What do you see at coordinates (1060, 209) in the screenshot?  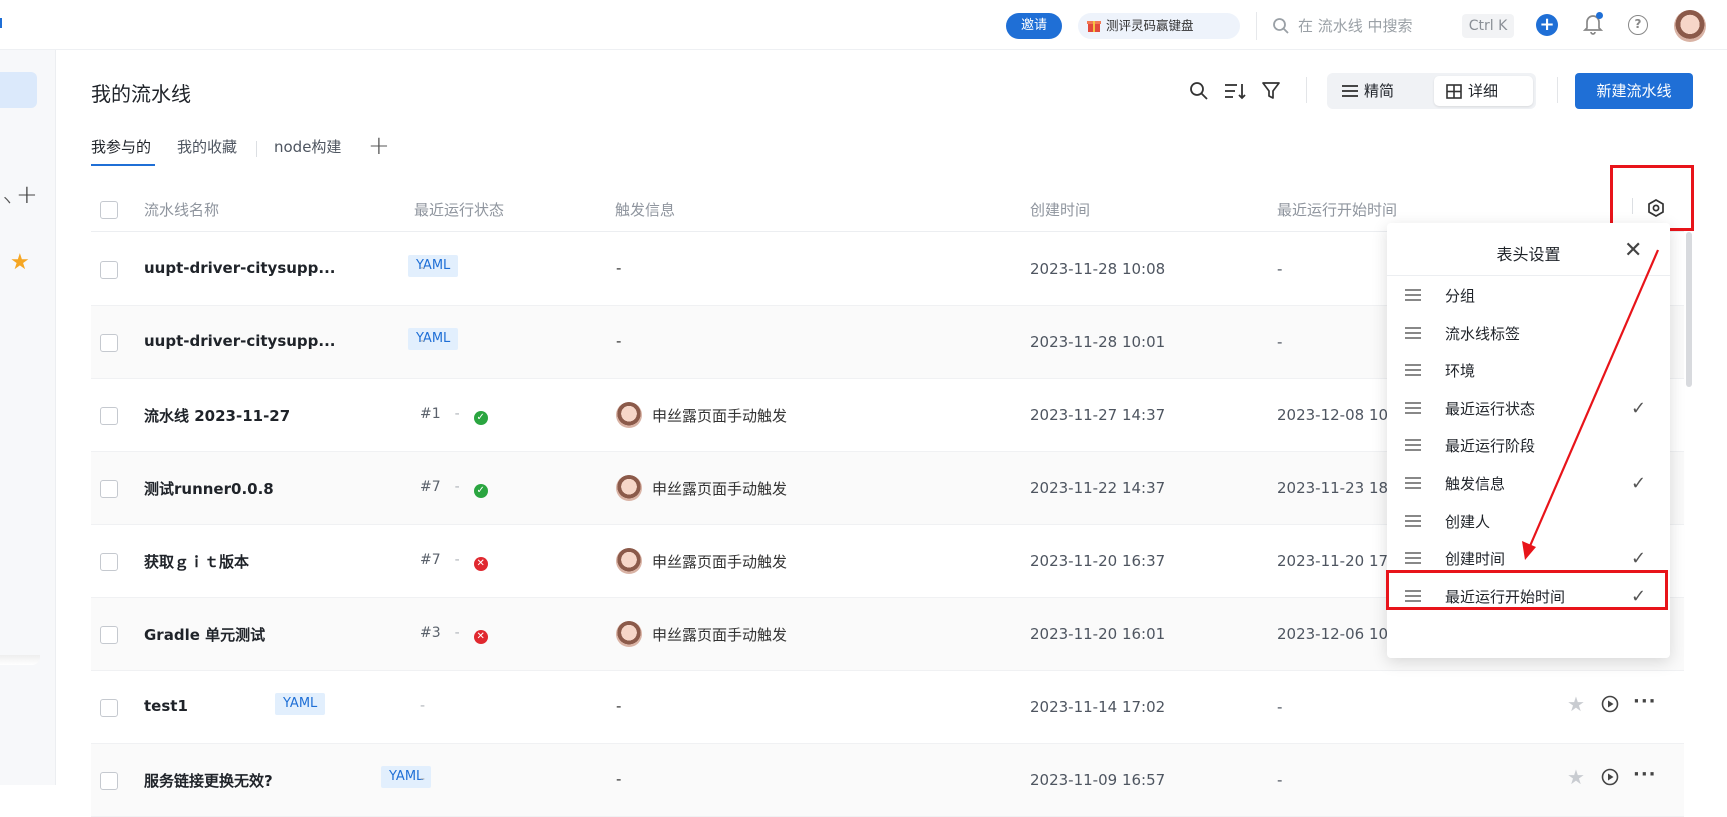 I see `column-header-created: 创建时间` at bounding box center [1060, 209].